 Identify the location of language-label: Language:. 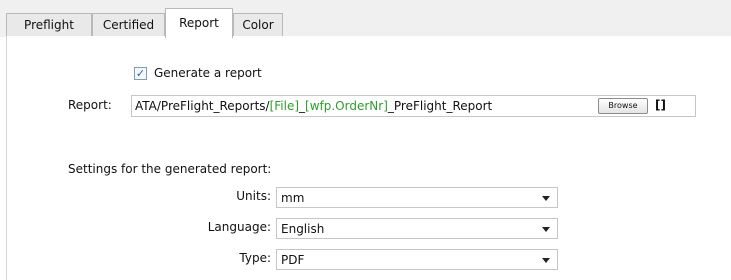
(239, 227).